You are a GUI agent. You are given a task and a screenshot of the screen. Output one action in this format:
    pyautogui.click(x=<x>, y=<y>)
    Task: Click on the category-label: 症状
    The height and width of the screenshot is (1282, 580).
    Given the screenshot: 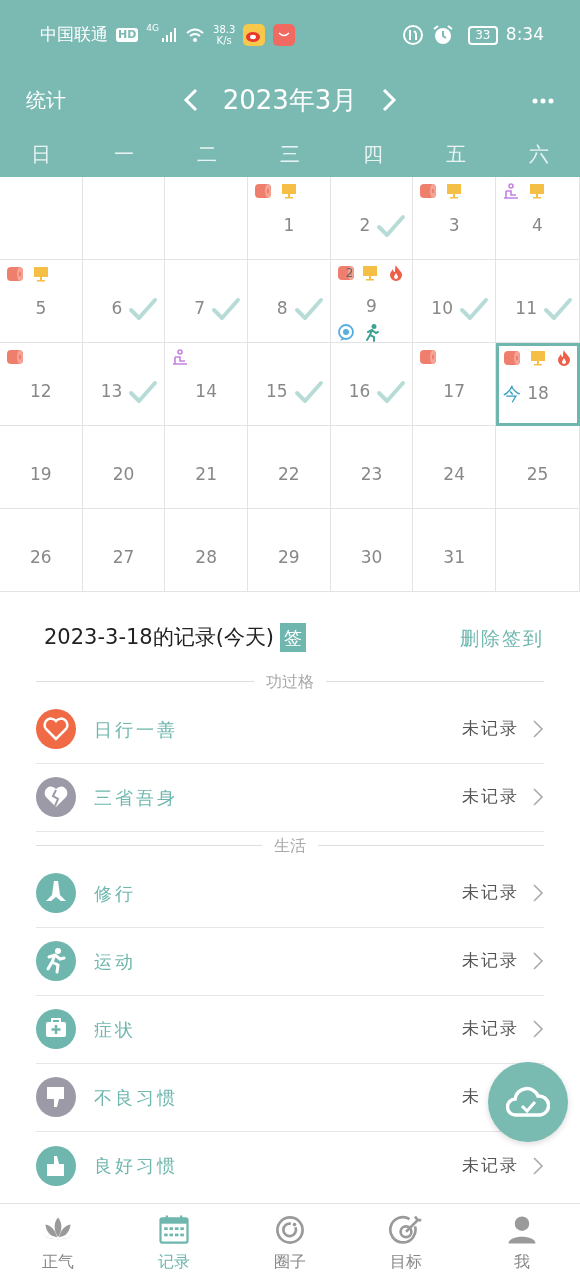 What is the action you would take?
    pyautogui.click(x=115, y=1029)
    